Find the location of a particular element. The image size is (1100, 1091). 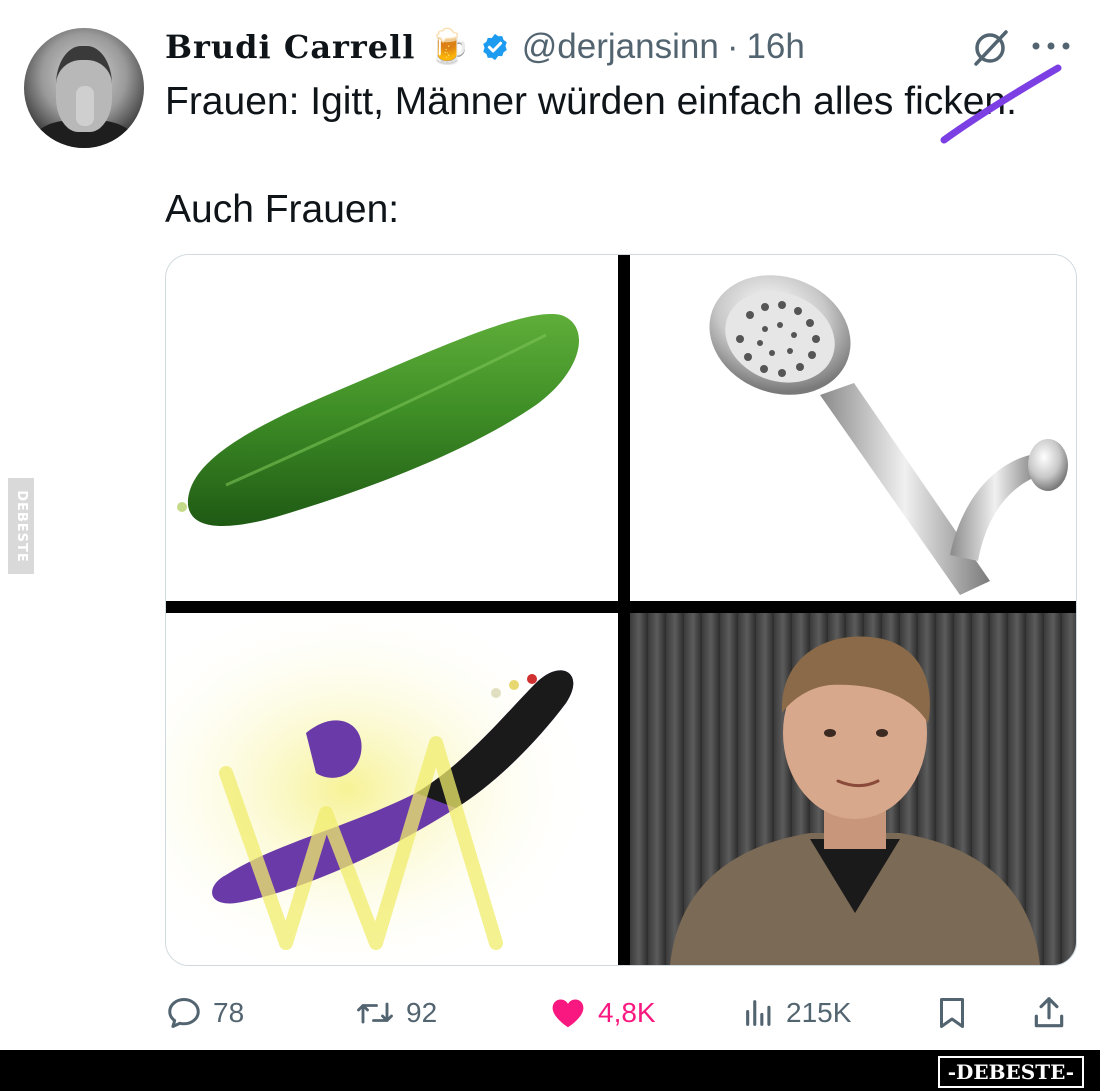

like-button: 4,8K is located at coordinates (602, 1013).